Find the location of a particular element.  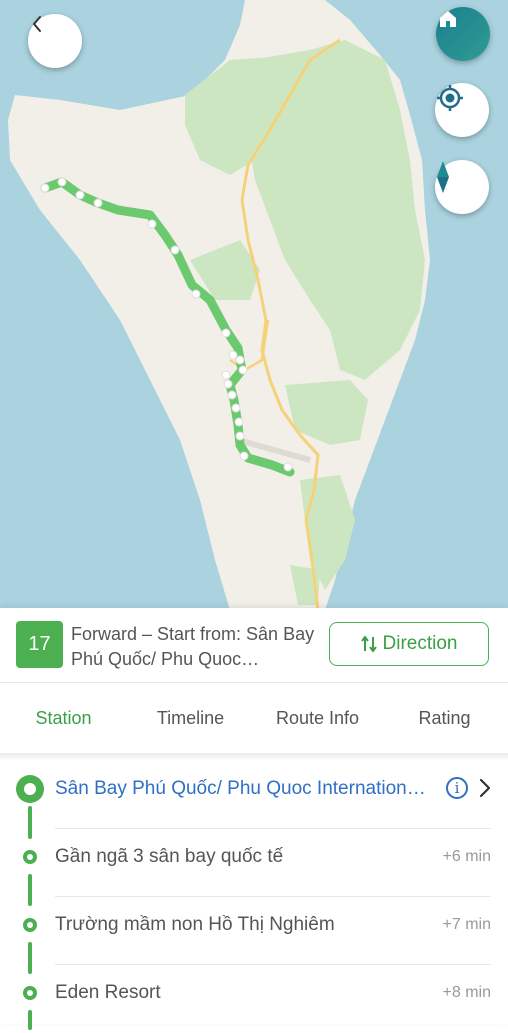

stop-name: Gần ngã 3 sân bay quốc tế is located at coordinates (169, 856).